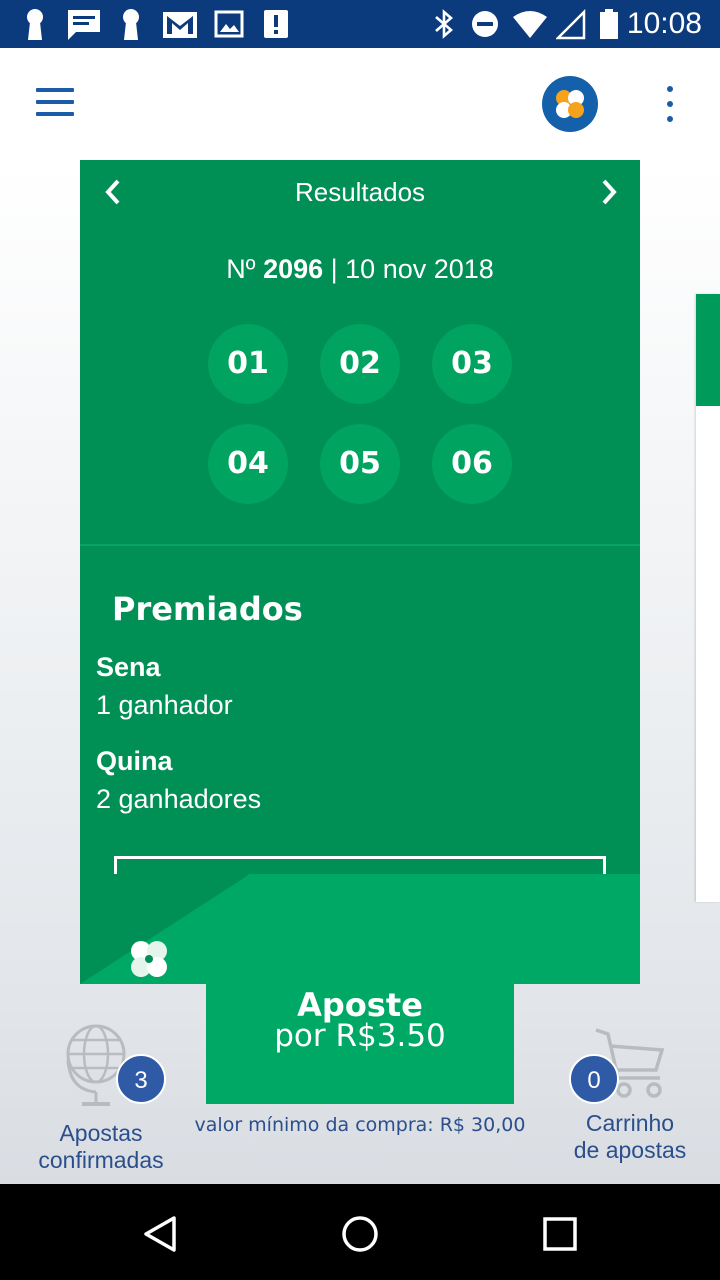 The image size is (720, 1280). I want to click on tier-winners: 1 ganhador, so click(164, 705).